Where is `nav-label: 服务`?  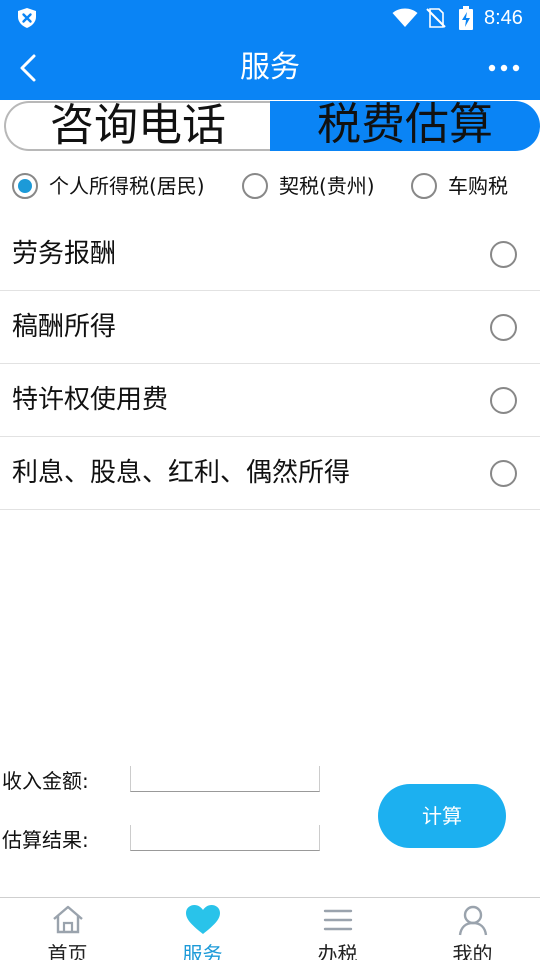
nav-label: 服务 is located at coordinates (202, 951).